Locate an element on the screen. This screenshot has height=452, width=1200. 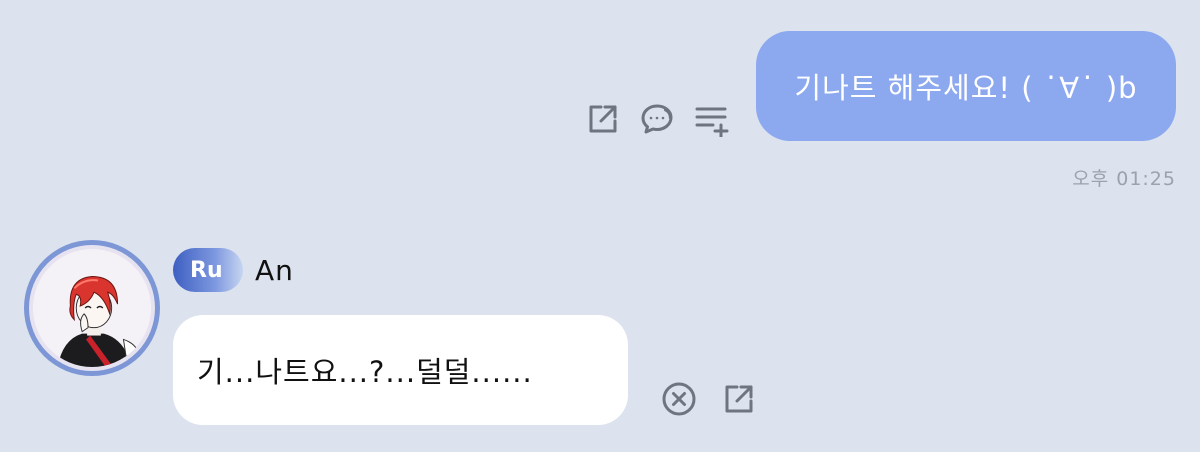
sender-info: Ru An is located at coordinates (233, 270).